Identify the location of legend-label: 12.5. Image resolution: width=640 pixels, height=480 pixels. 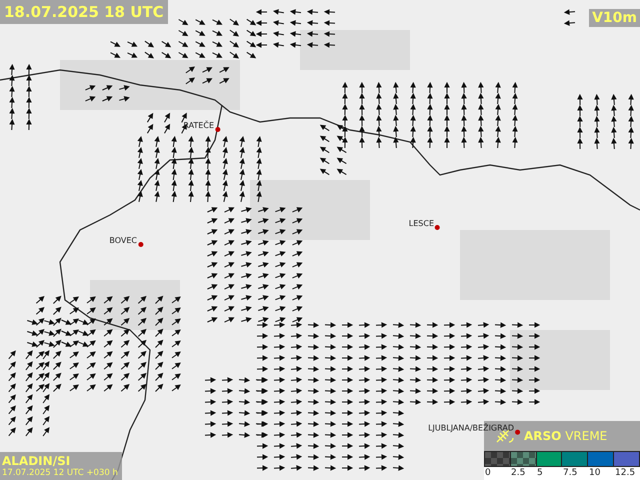
(625, 473).